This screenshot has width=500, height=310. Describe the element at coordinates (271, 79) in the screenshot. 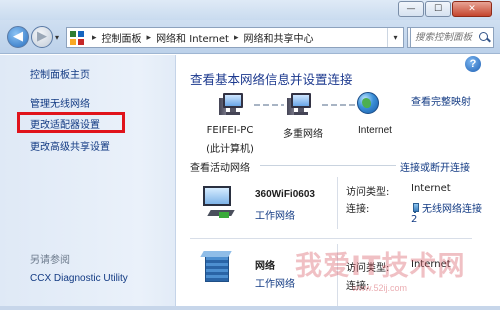

I see `page-title: 查看基本网络信息并设置连接` at that location.